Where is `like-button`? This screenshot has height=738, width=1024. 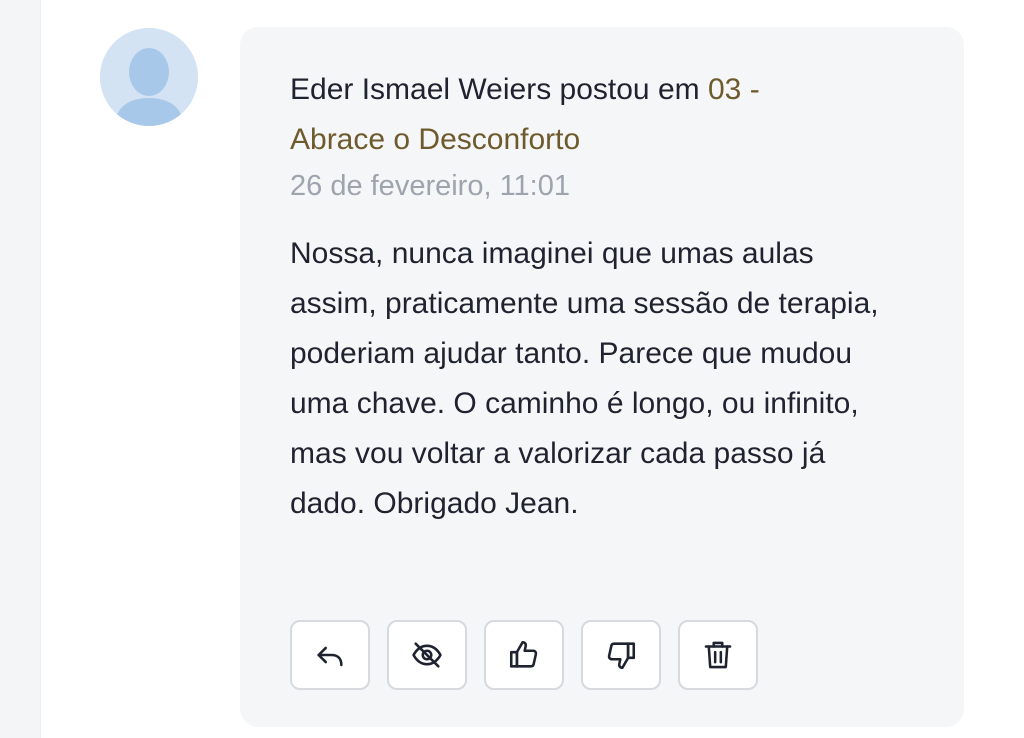
like-button is located at coordinates (524, 655).